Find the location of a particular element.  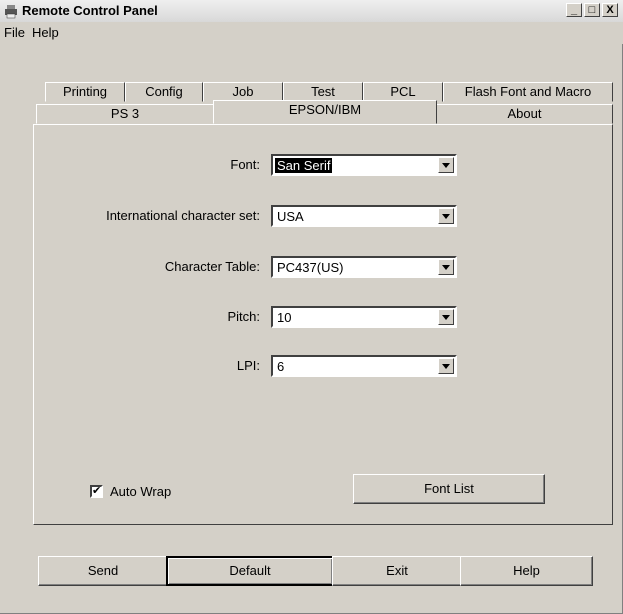

close-button: X is located at coordinates (610, 10).